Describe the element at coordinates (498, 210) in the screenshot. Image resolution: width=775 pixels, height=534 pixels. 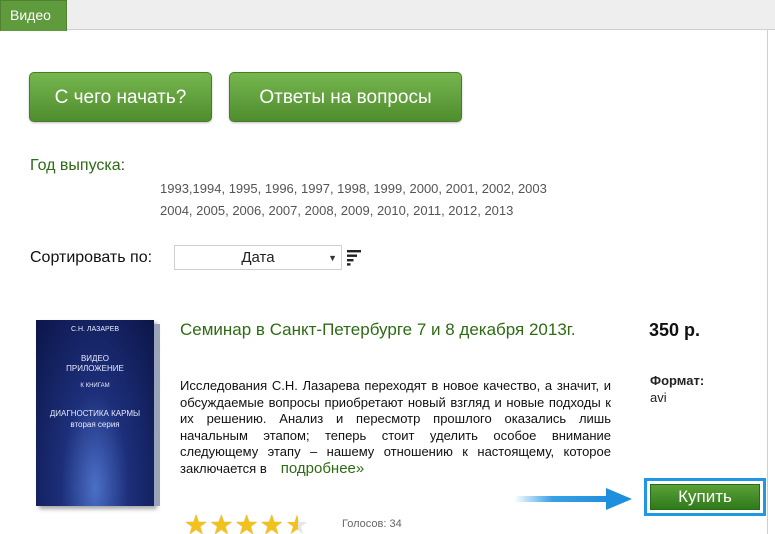
I see `year-link-2013: 2013` at that location.